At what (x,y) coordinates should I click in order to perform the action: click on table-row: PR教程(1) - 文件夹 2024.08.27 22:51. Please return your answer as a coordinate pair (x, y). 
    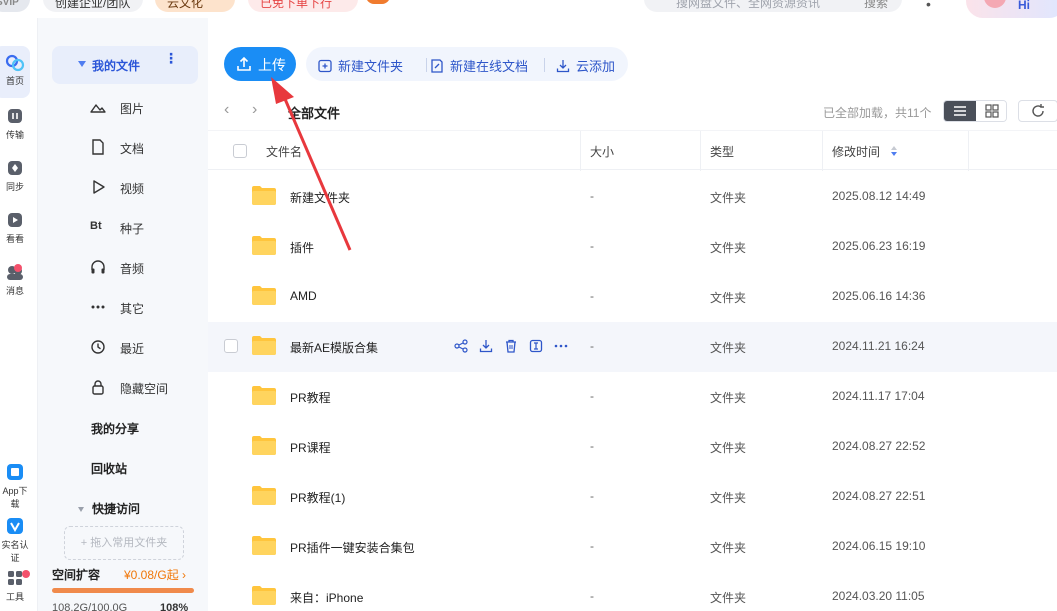
    Looking at the image, I should click on (632, 497).